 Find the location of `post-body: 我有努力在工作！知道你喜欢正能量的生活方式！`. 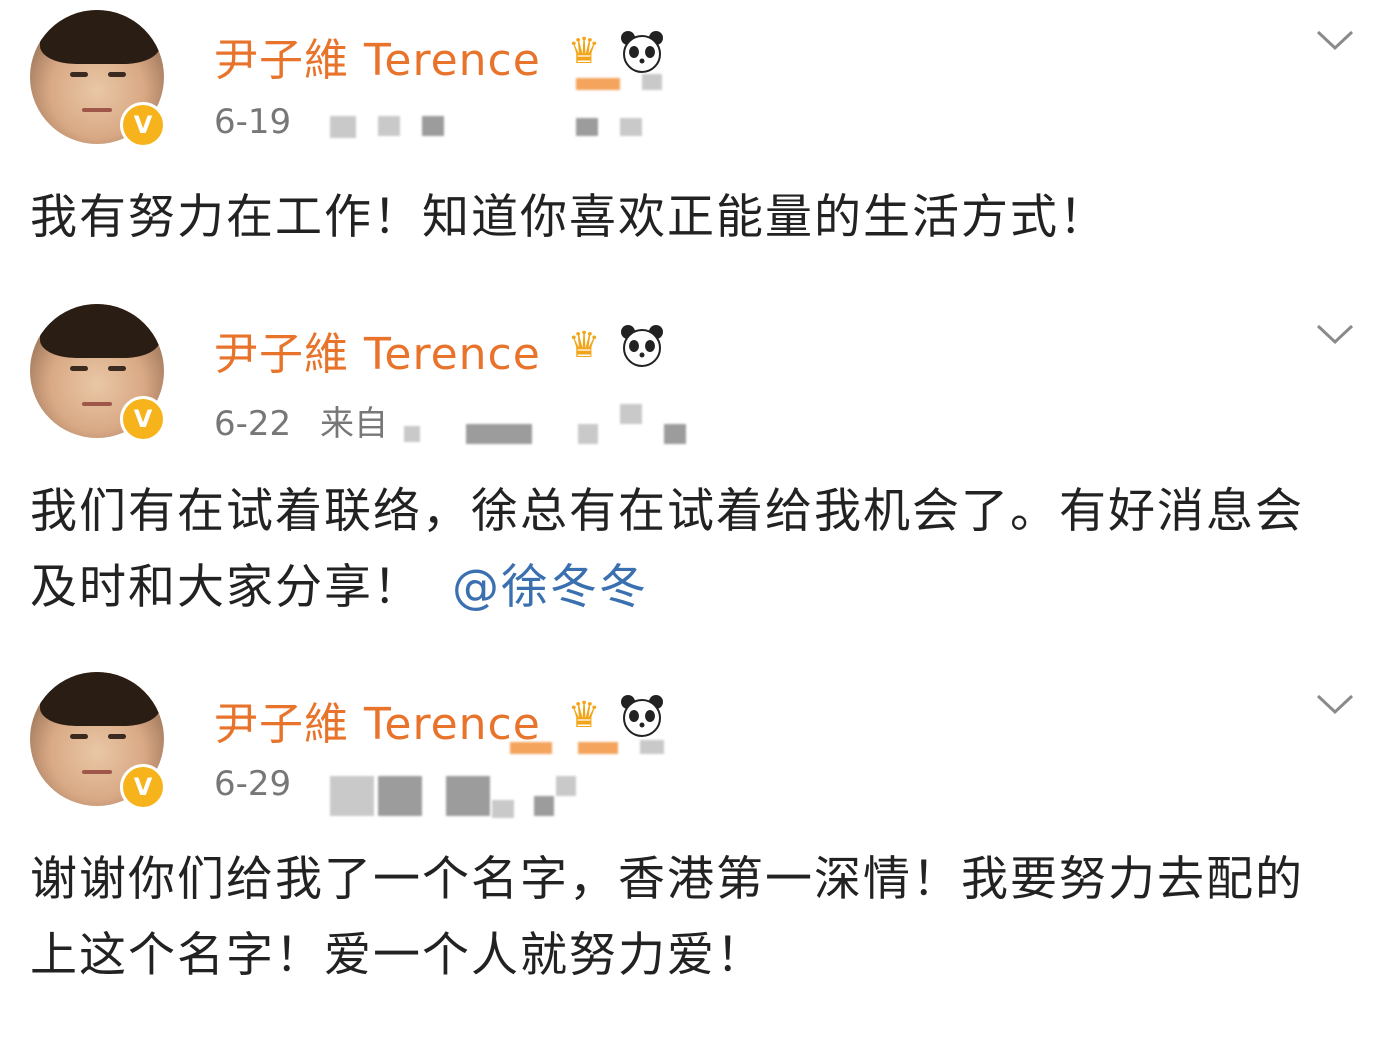

post-body: 我有努力在工作！知道你喜欢正能量的生活方式！ is located at coordinates (569, 217).